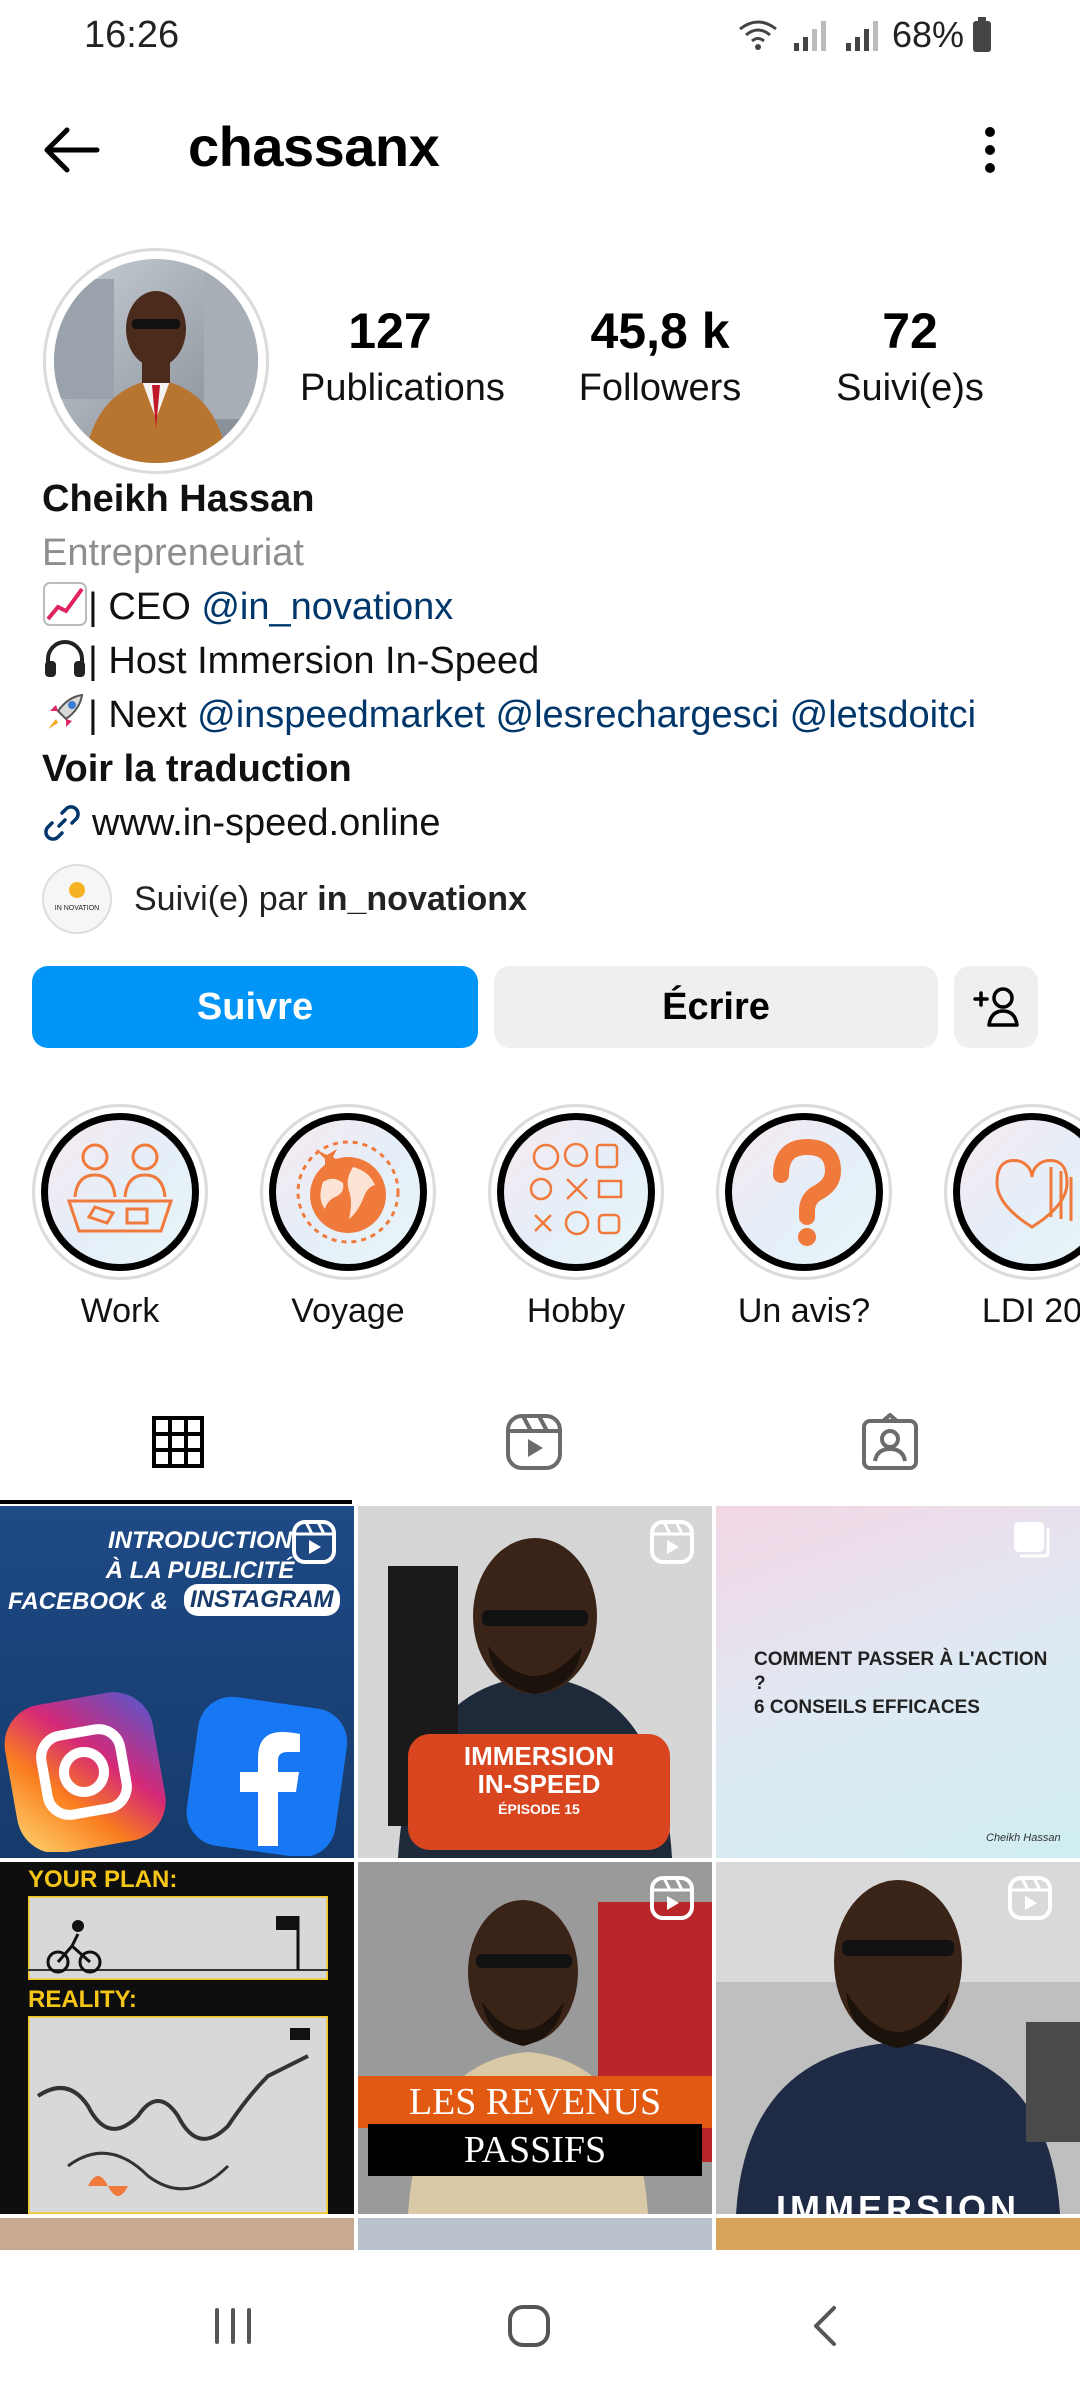 The width and height of the screenshot is (1080, 2400). What do you see at coordinates (910, 331) in the screenshot?
I see `stat-value: 72` at bounding box center [910, 331].